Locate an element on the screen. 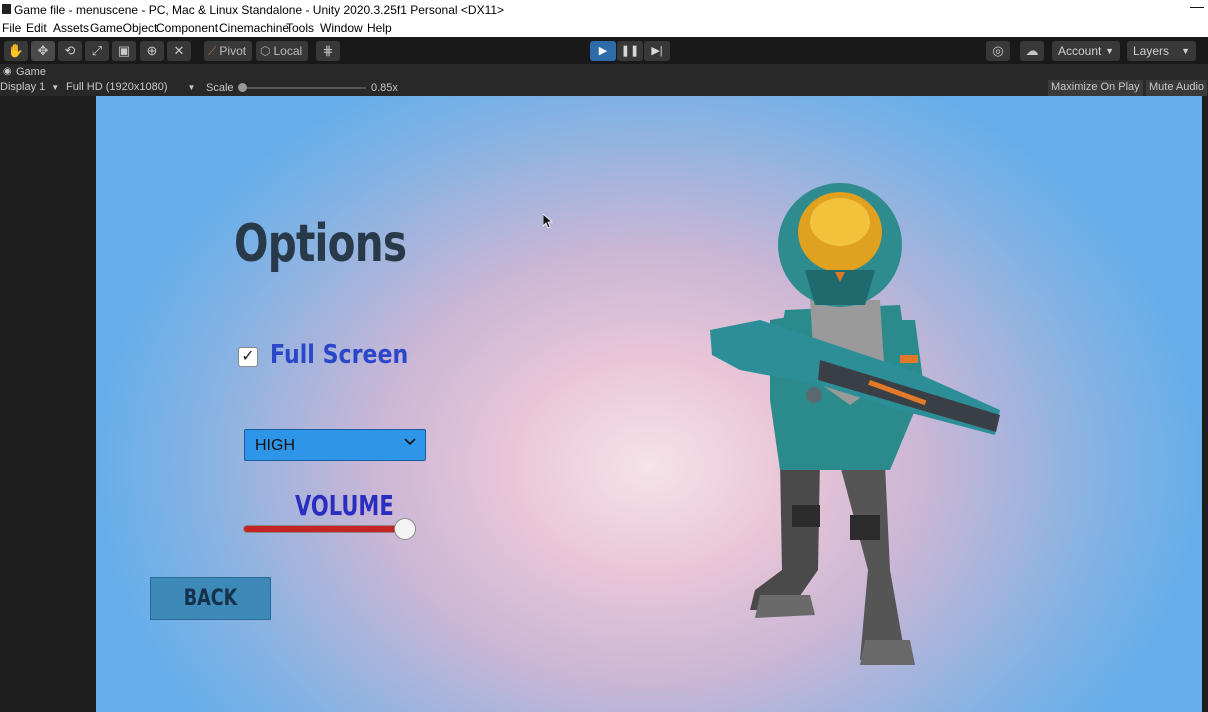 This screenshot has height=712, width=1208. scale-slider-track is located at coordinates (303, 88).